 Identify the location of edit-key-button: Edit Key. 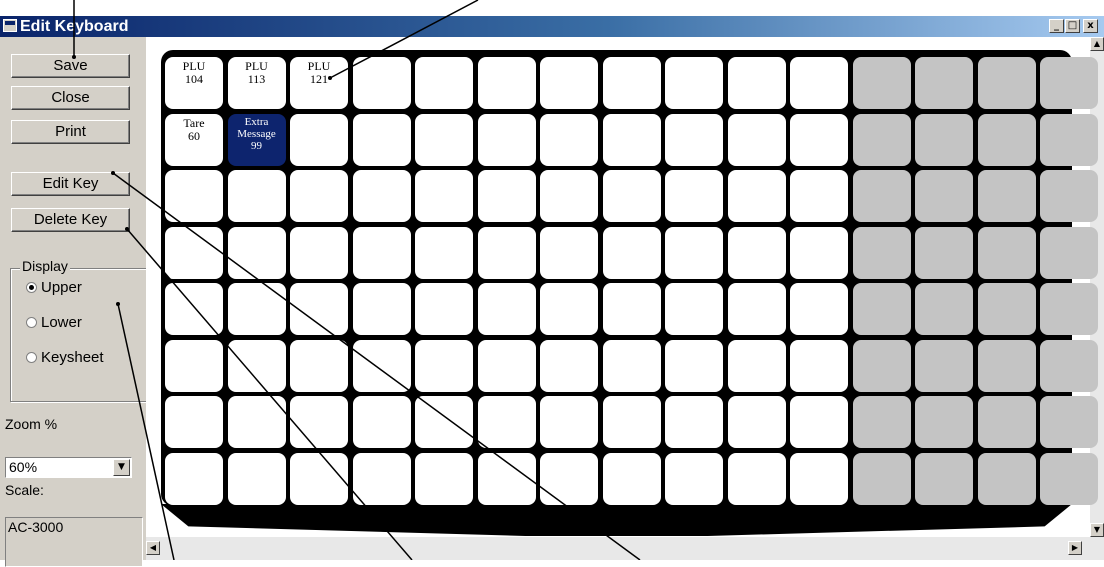
(70, 184).